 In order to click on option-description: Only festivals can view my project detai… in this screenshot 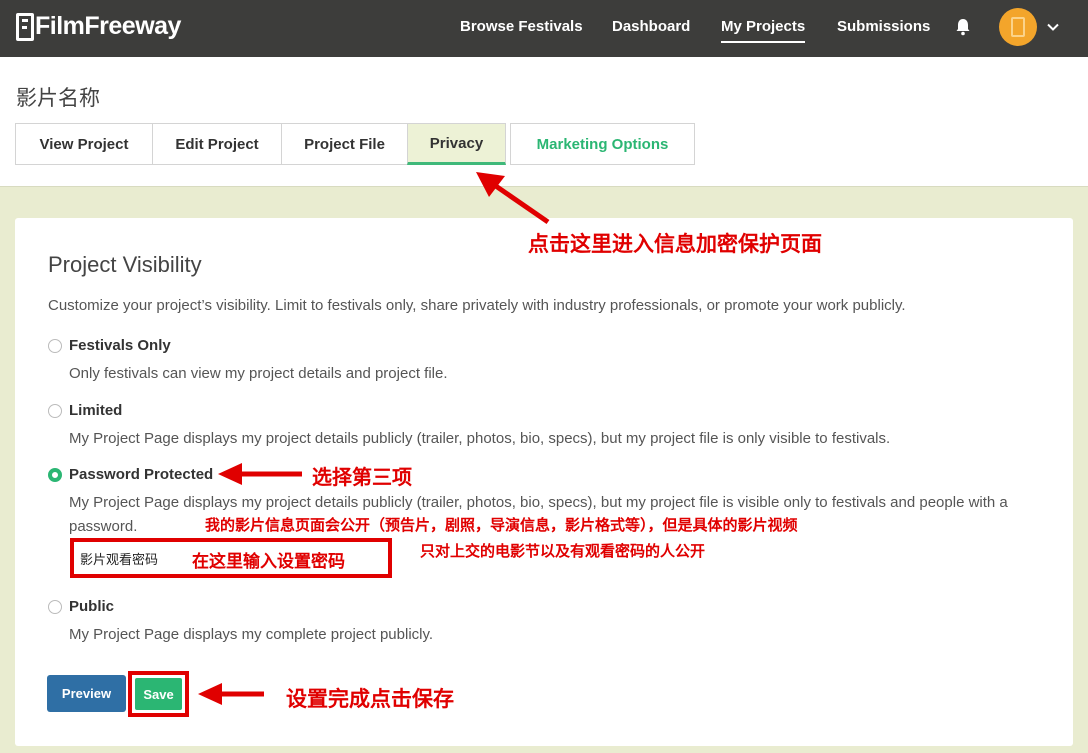, I will do `click(258, 373)`.